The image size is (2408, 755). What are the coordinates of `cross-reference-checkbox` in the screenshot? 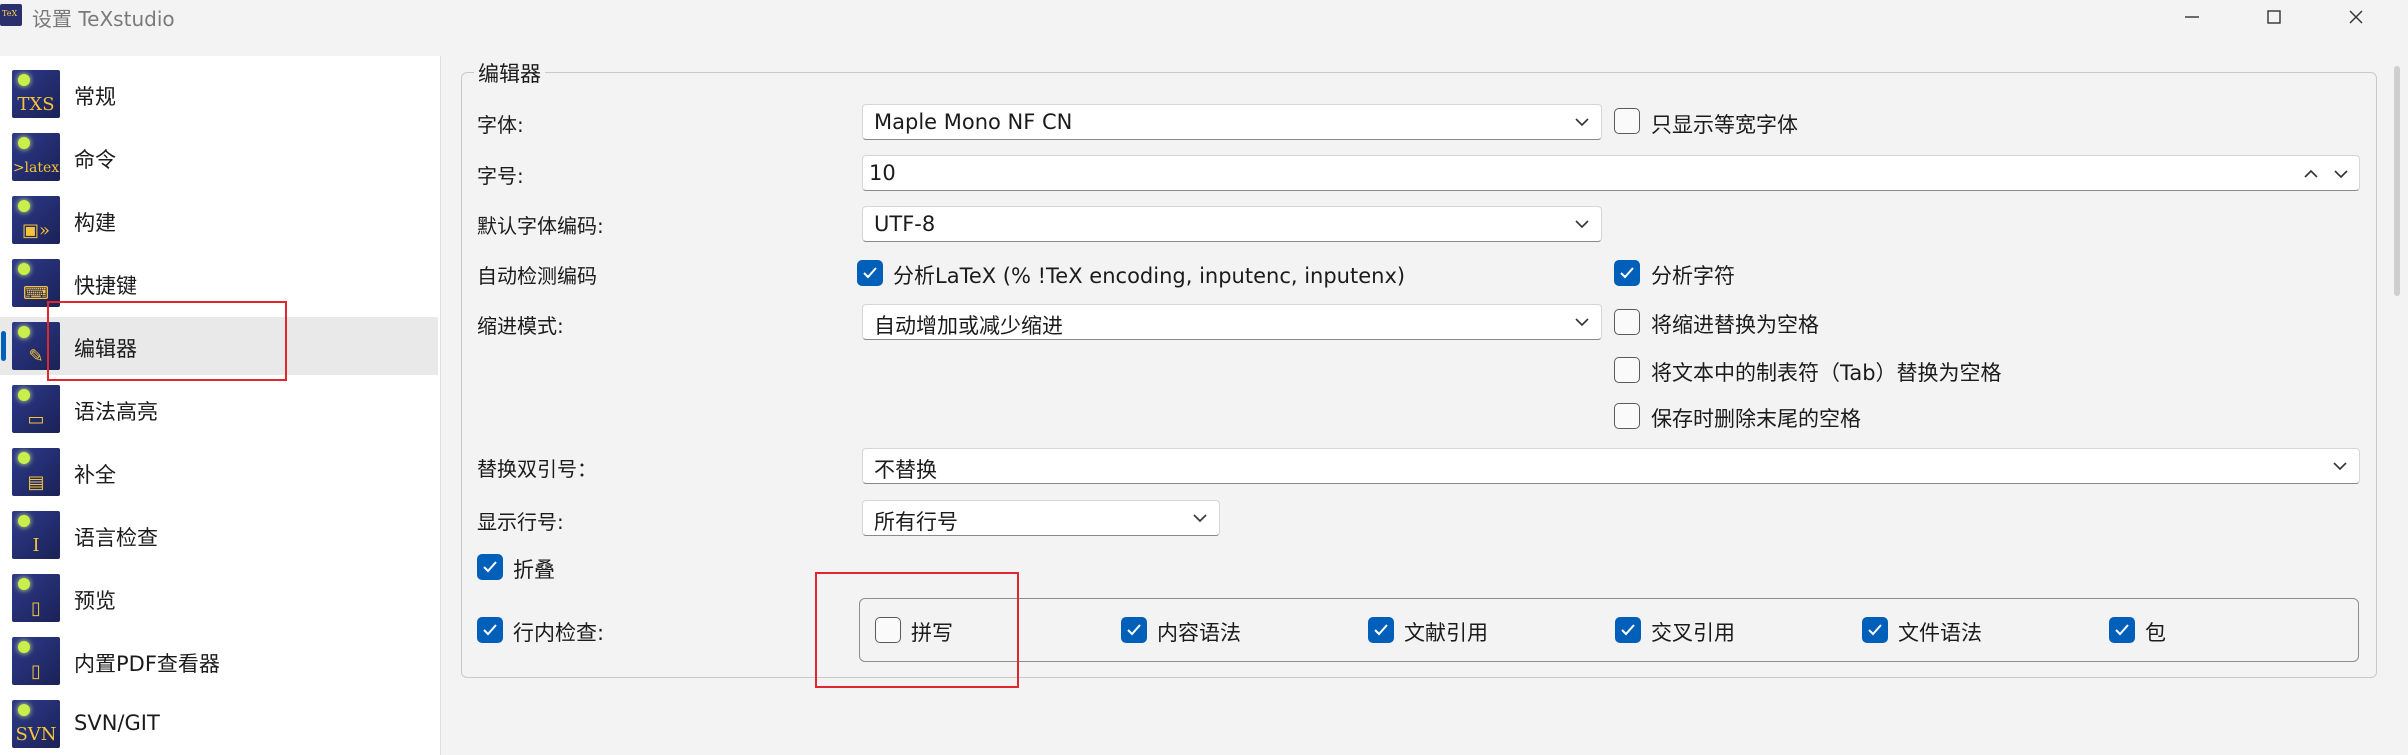 It's located at (1628, 630).